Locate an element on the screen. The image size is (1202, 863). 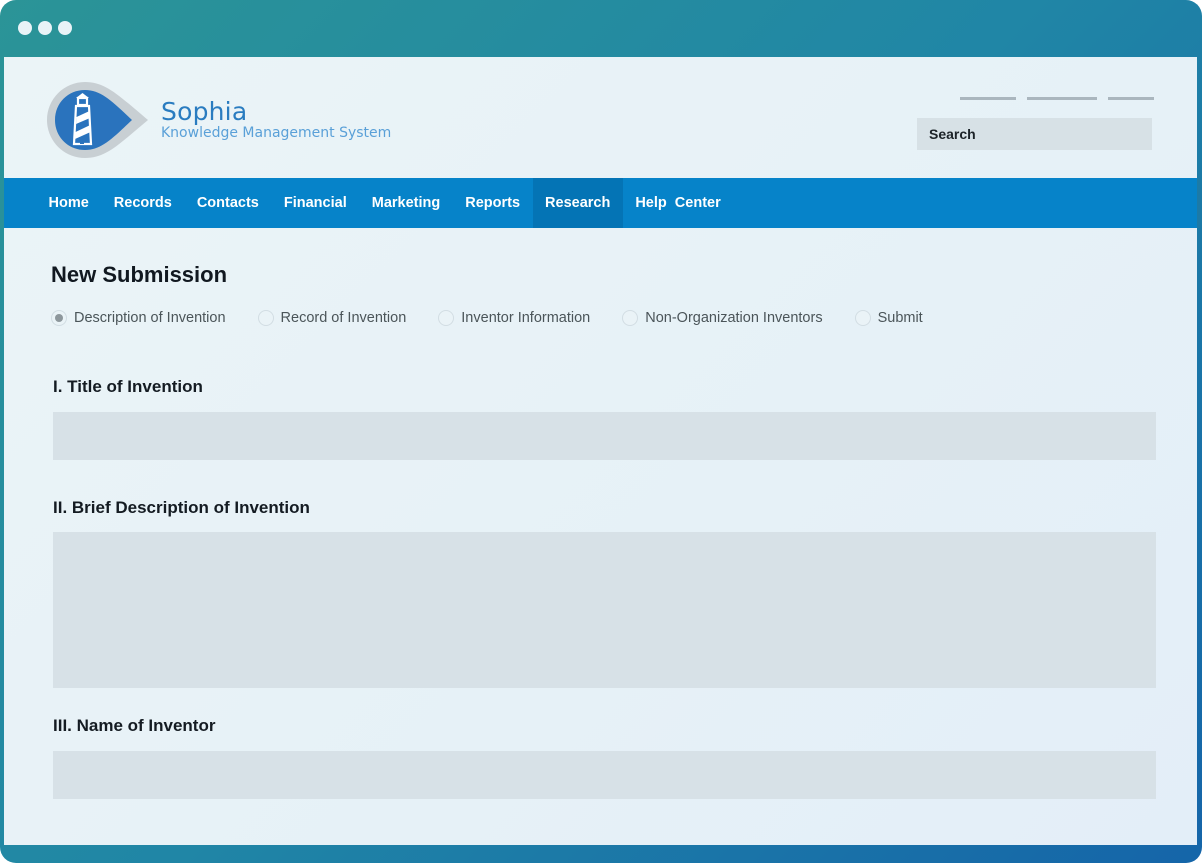
step-label: Non-Organization Inventors is located at coordinates (734, 318).